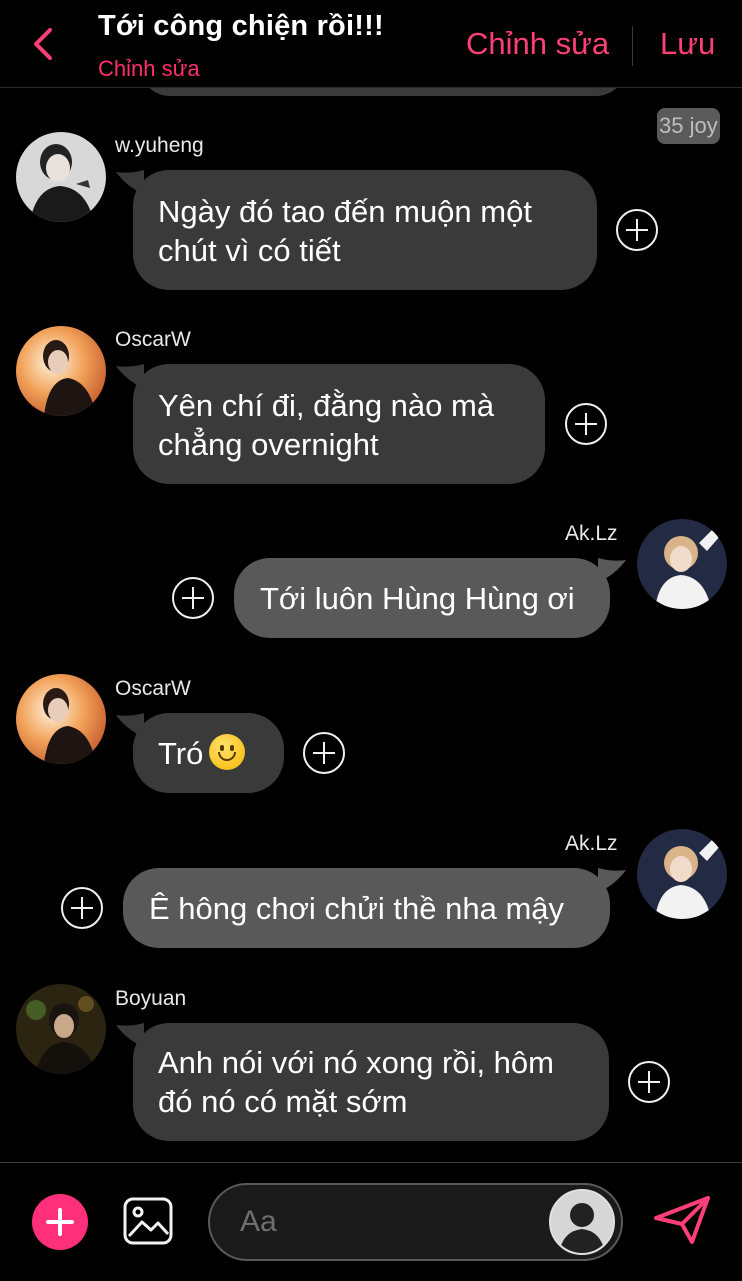 The image size is (742, 1281). I want to click on message-text-line: Ngày đó tao đến muộn một, so click(345, 211).